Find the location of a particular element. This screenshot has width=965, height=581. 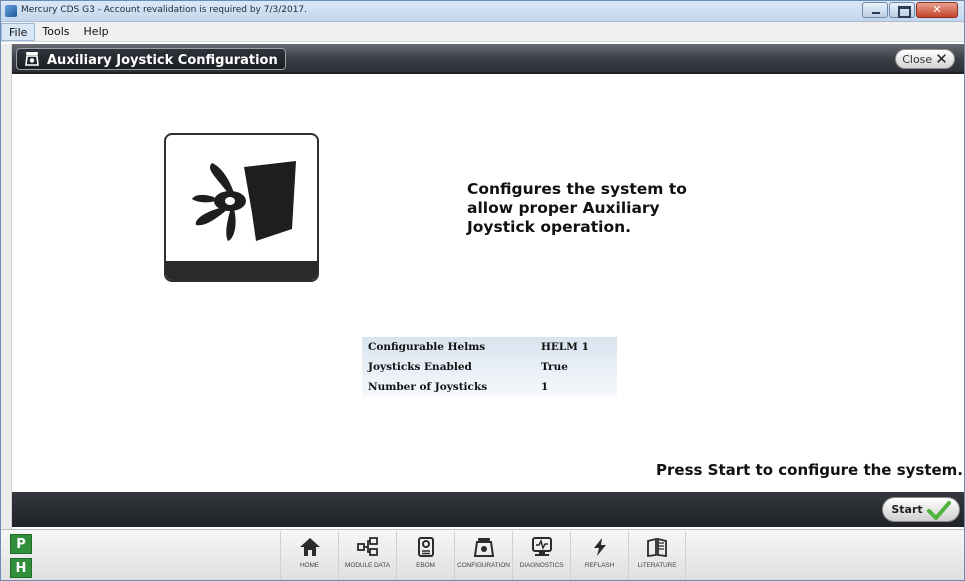

diagnostics-icon is located at coordinates (541, 546).